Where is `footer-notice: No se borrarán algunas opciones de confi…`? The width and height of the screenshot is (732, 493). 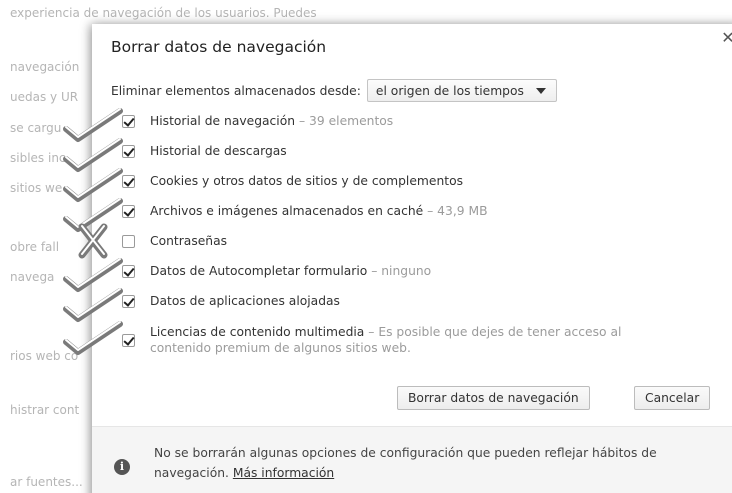
footer-notice: No se borrarán algunas opciones de confi… is located at coordinates (443, 463).